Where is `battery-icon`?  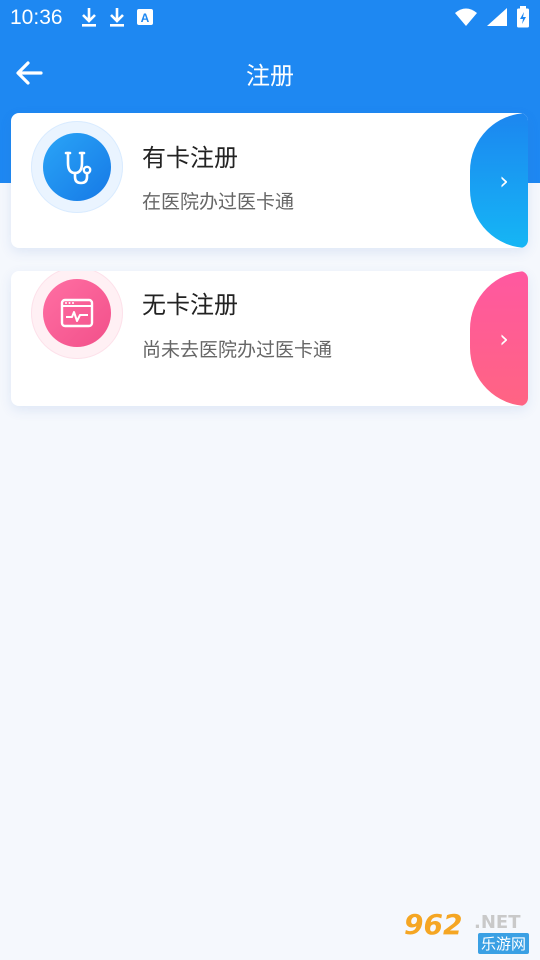 battery-icon is located at coordinates (523, 19).